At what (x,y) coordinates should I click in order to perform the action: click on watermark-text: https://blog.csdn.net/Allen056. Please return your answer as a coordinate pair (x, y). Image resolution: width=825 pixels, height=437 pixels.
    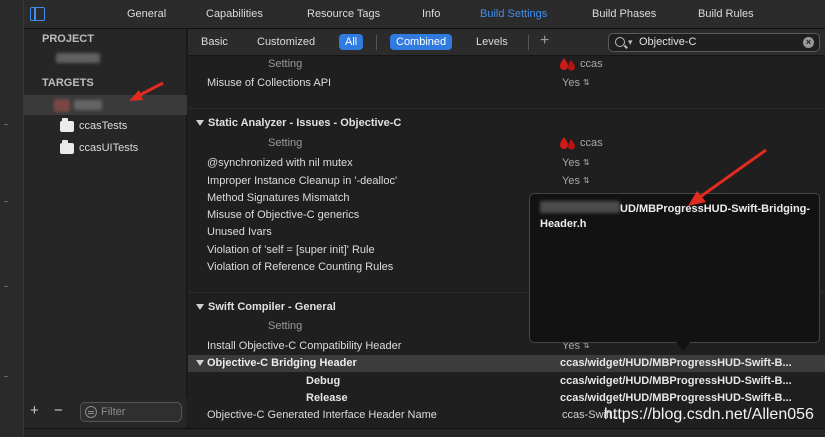
    Looking at the image, I should click on (709, 414).